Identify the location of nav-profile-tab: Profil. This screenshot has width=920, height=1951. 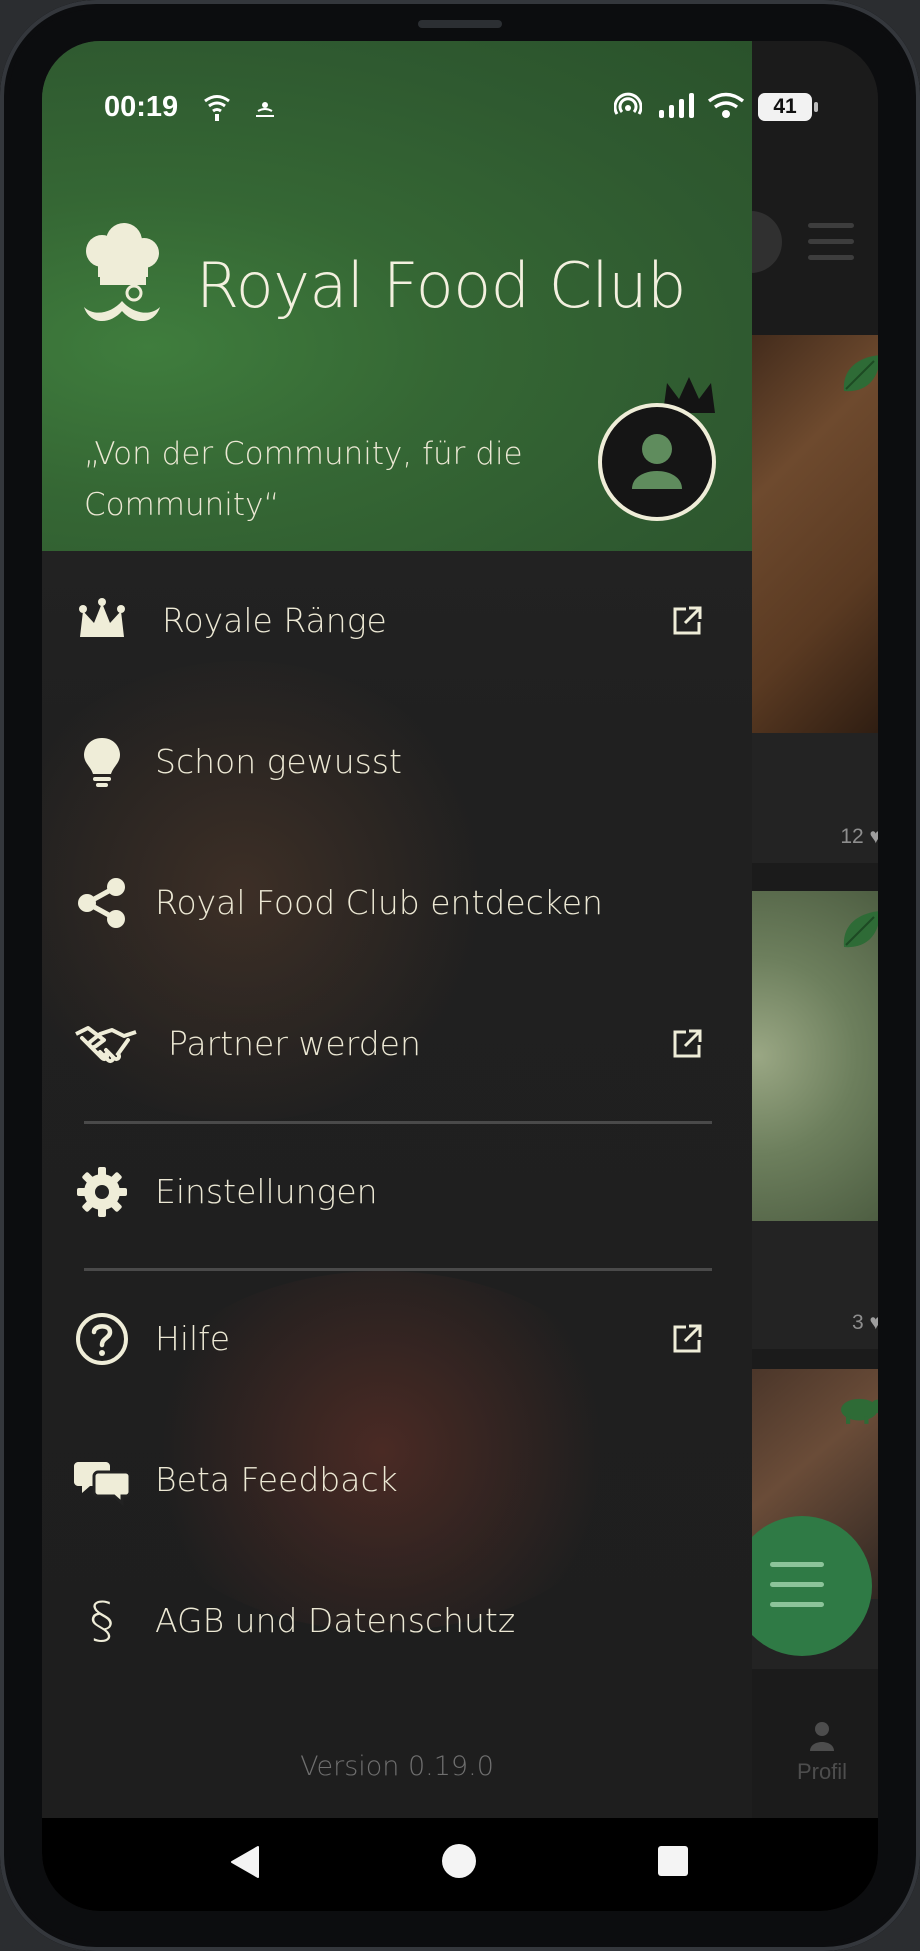
(810, 1753).